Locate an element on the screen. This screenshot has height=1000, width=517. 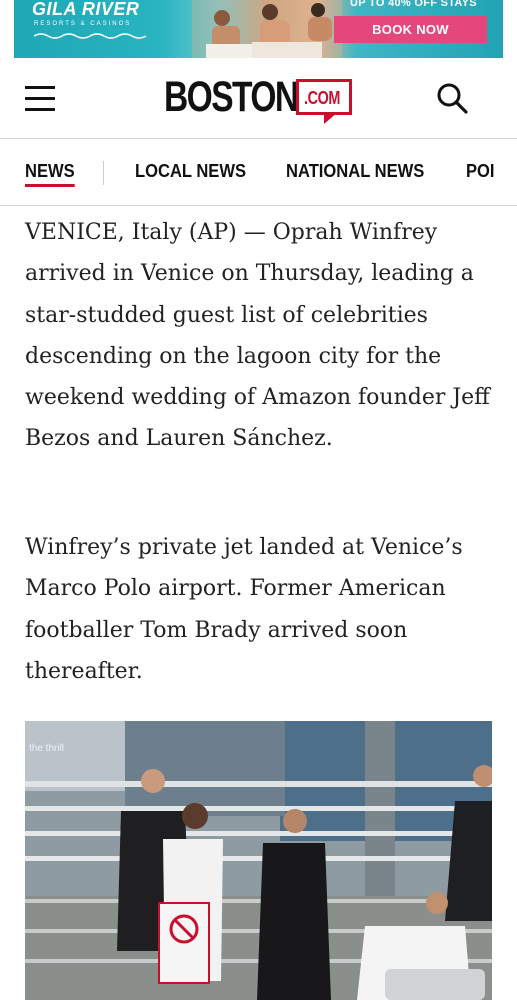
nav-divider is located at coordinates (103, 173).